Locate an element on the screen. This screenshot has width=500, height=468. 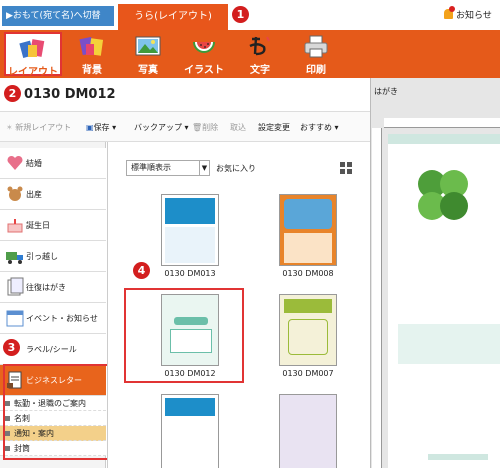
truck-icon is located at coordinates (14, 258).